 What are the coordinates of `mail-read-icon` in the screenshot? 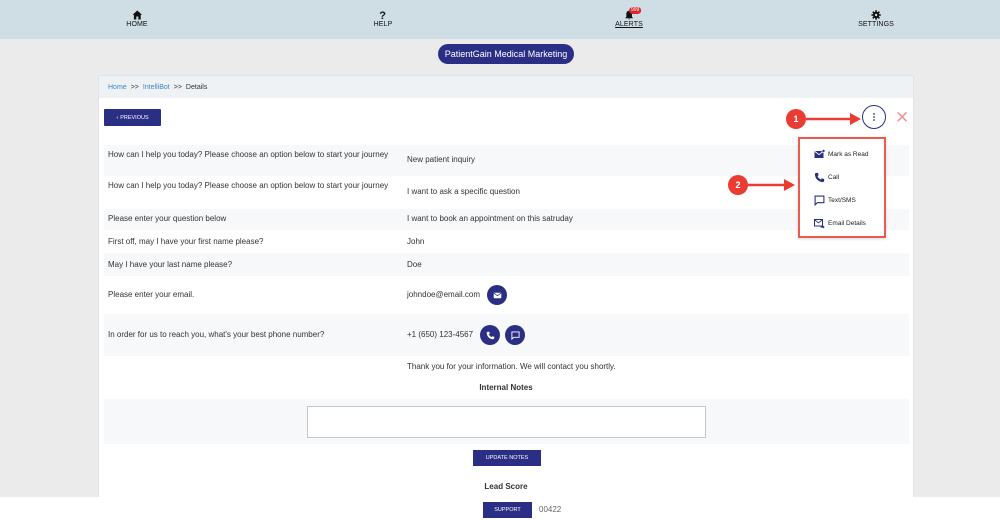 It's located at (819, 153).